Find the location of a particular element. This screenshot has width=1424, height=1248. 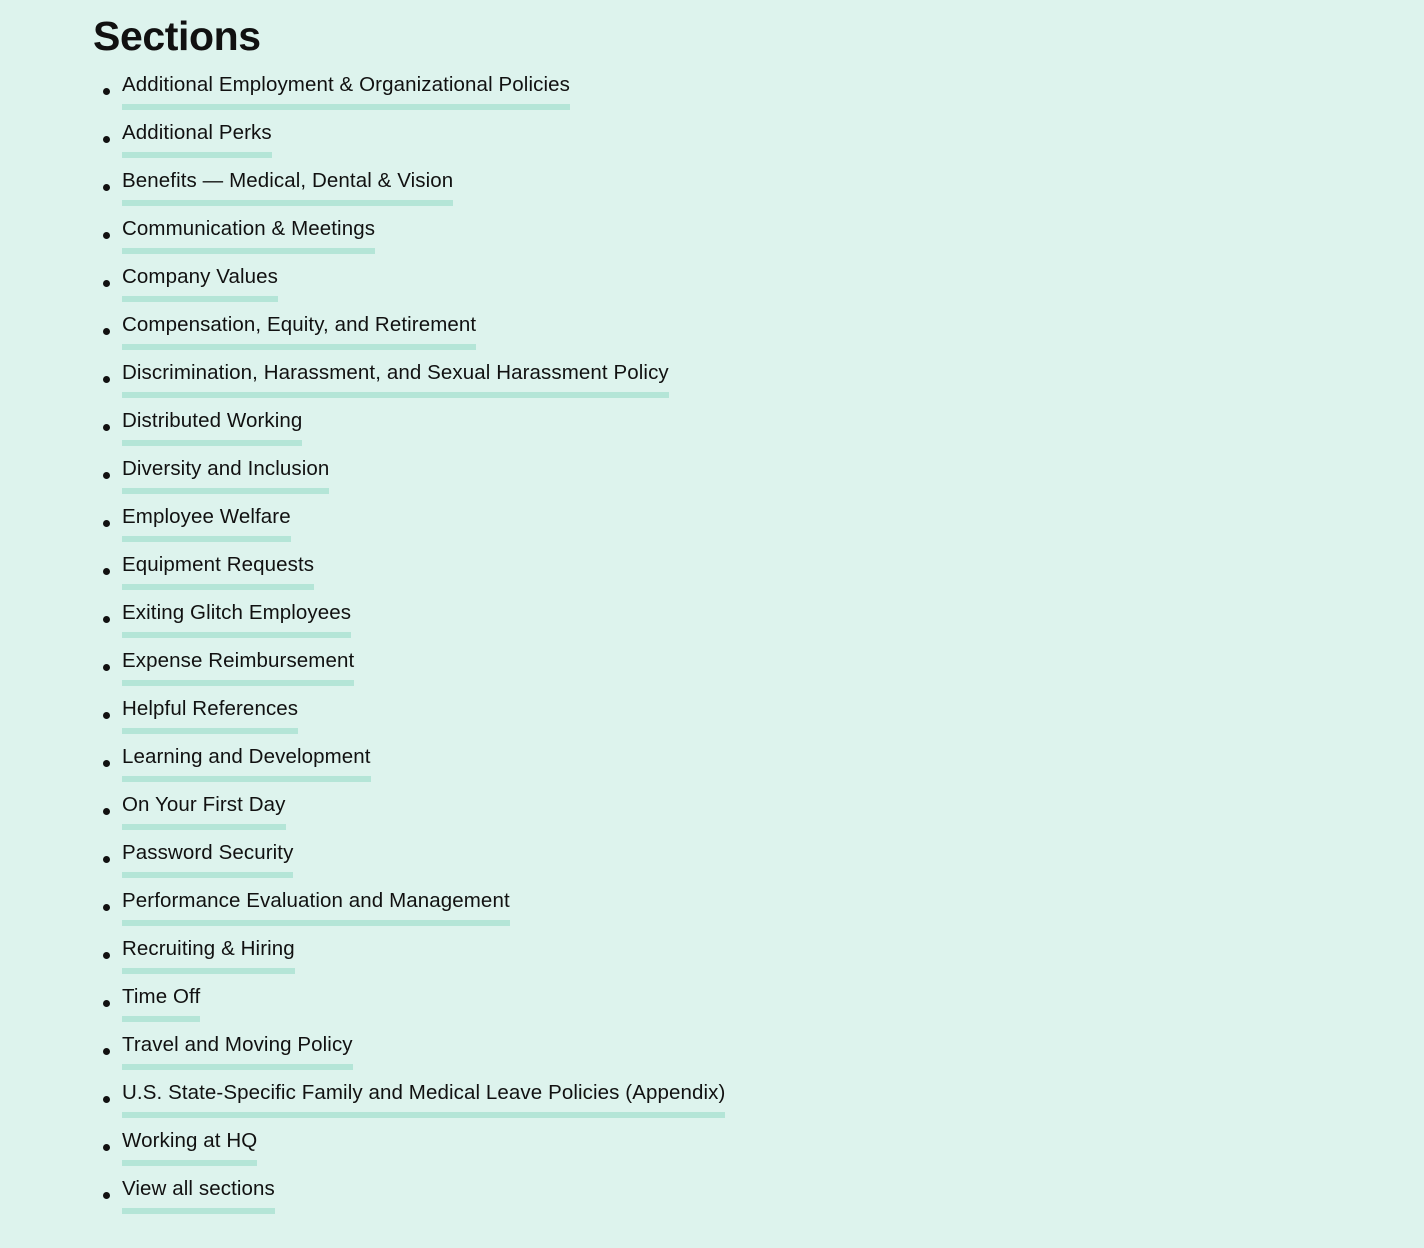

section-link: Compensation, Equity, and Retirement is located at coordinates (299, 331).